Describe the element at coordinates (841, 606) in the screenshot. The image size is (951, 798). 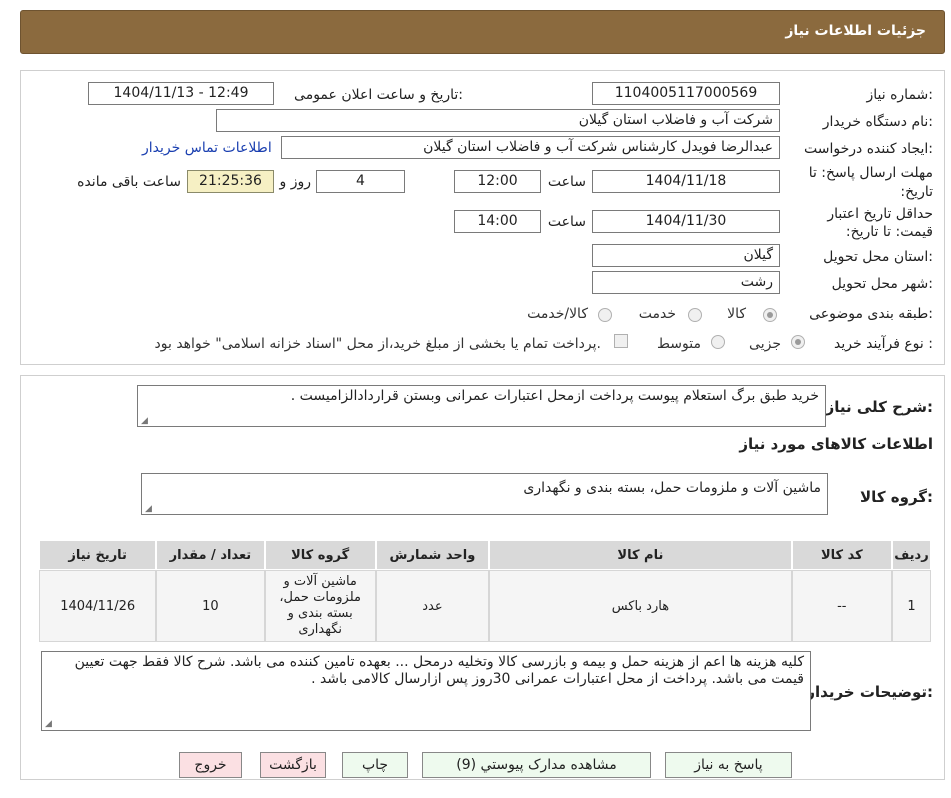
I see `cell-item-code: --` at that location.